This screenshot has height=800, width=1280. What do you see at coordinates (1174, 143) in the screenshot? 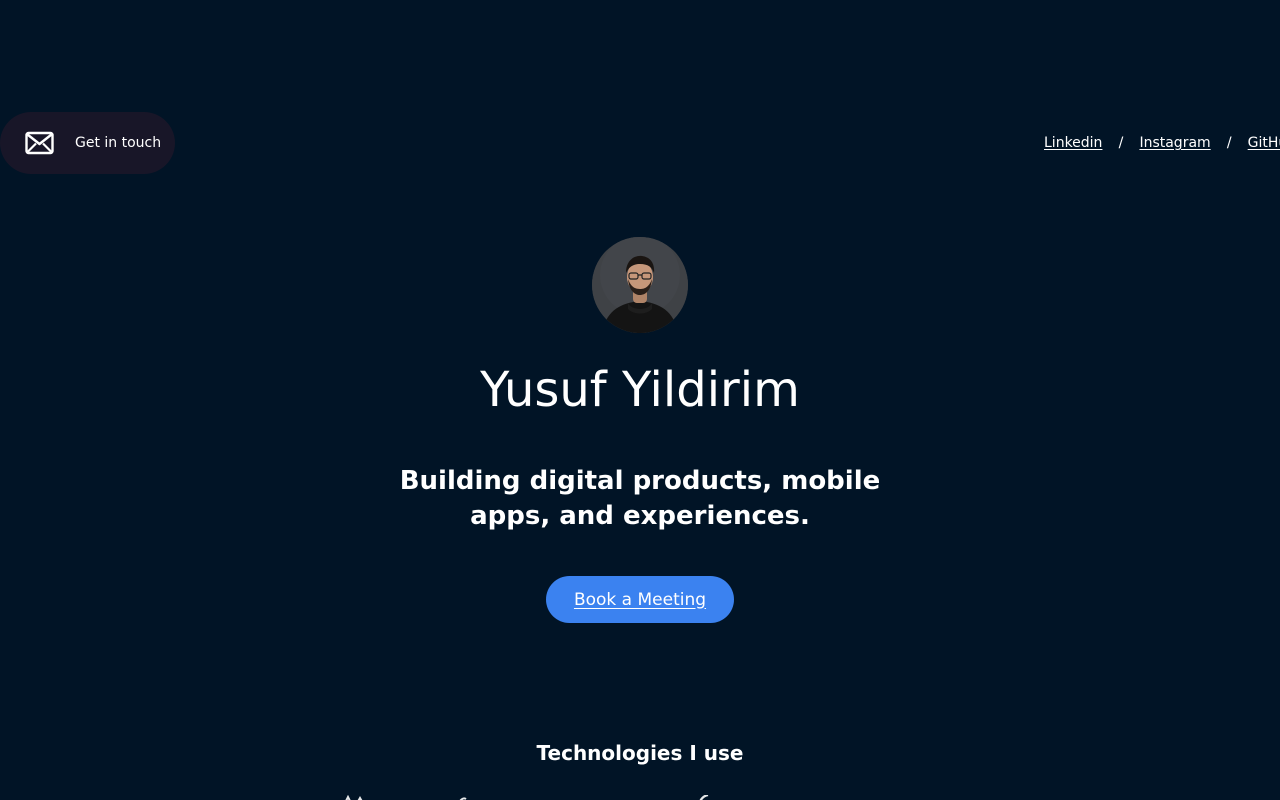
I see `instagram-link: Instagram` at bounding box center [1174, 143].